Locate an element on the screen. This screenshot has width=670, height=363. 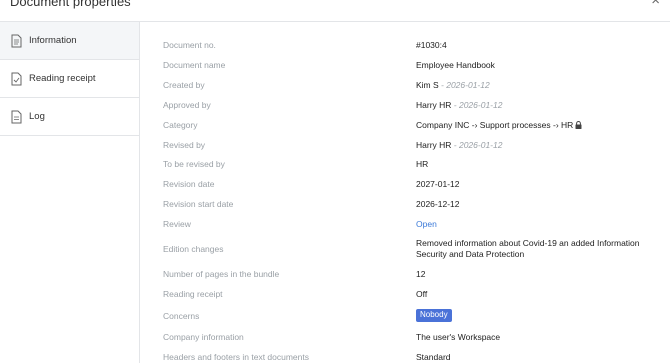
created-by-name: Kim S is located at coordinates (427, 85).